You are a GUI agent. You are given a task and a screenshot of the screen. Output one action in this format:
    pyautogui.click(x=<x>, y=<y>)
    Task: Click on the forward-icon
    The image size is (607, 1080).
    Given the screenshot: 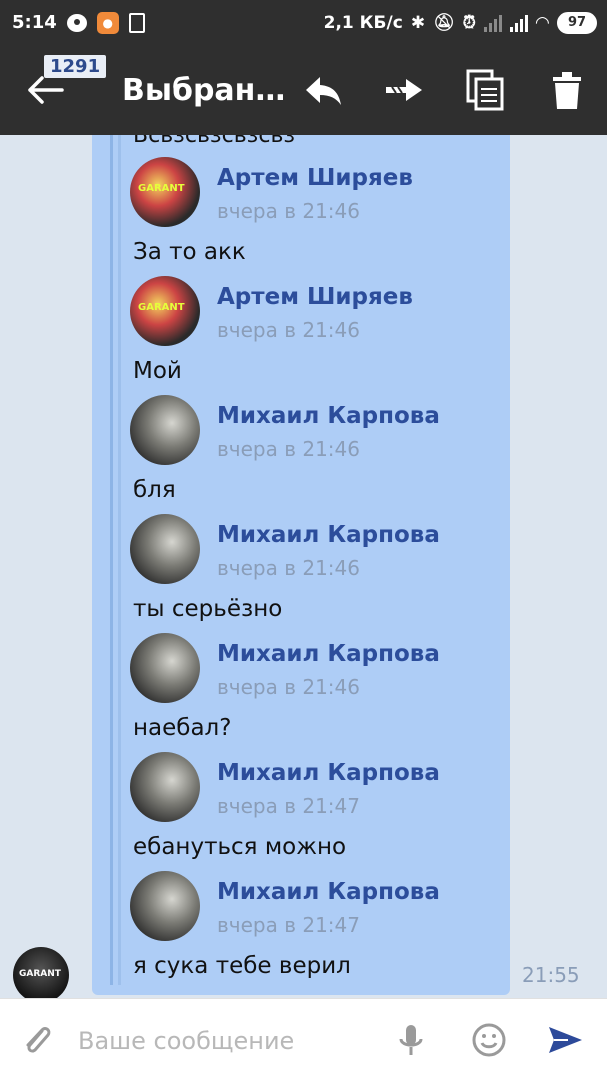 What is the action you would take?
    pyautogui.click(x=405, y=90)
    